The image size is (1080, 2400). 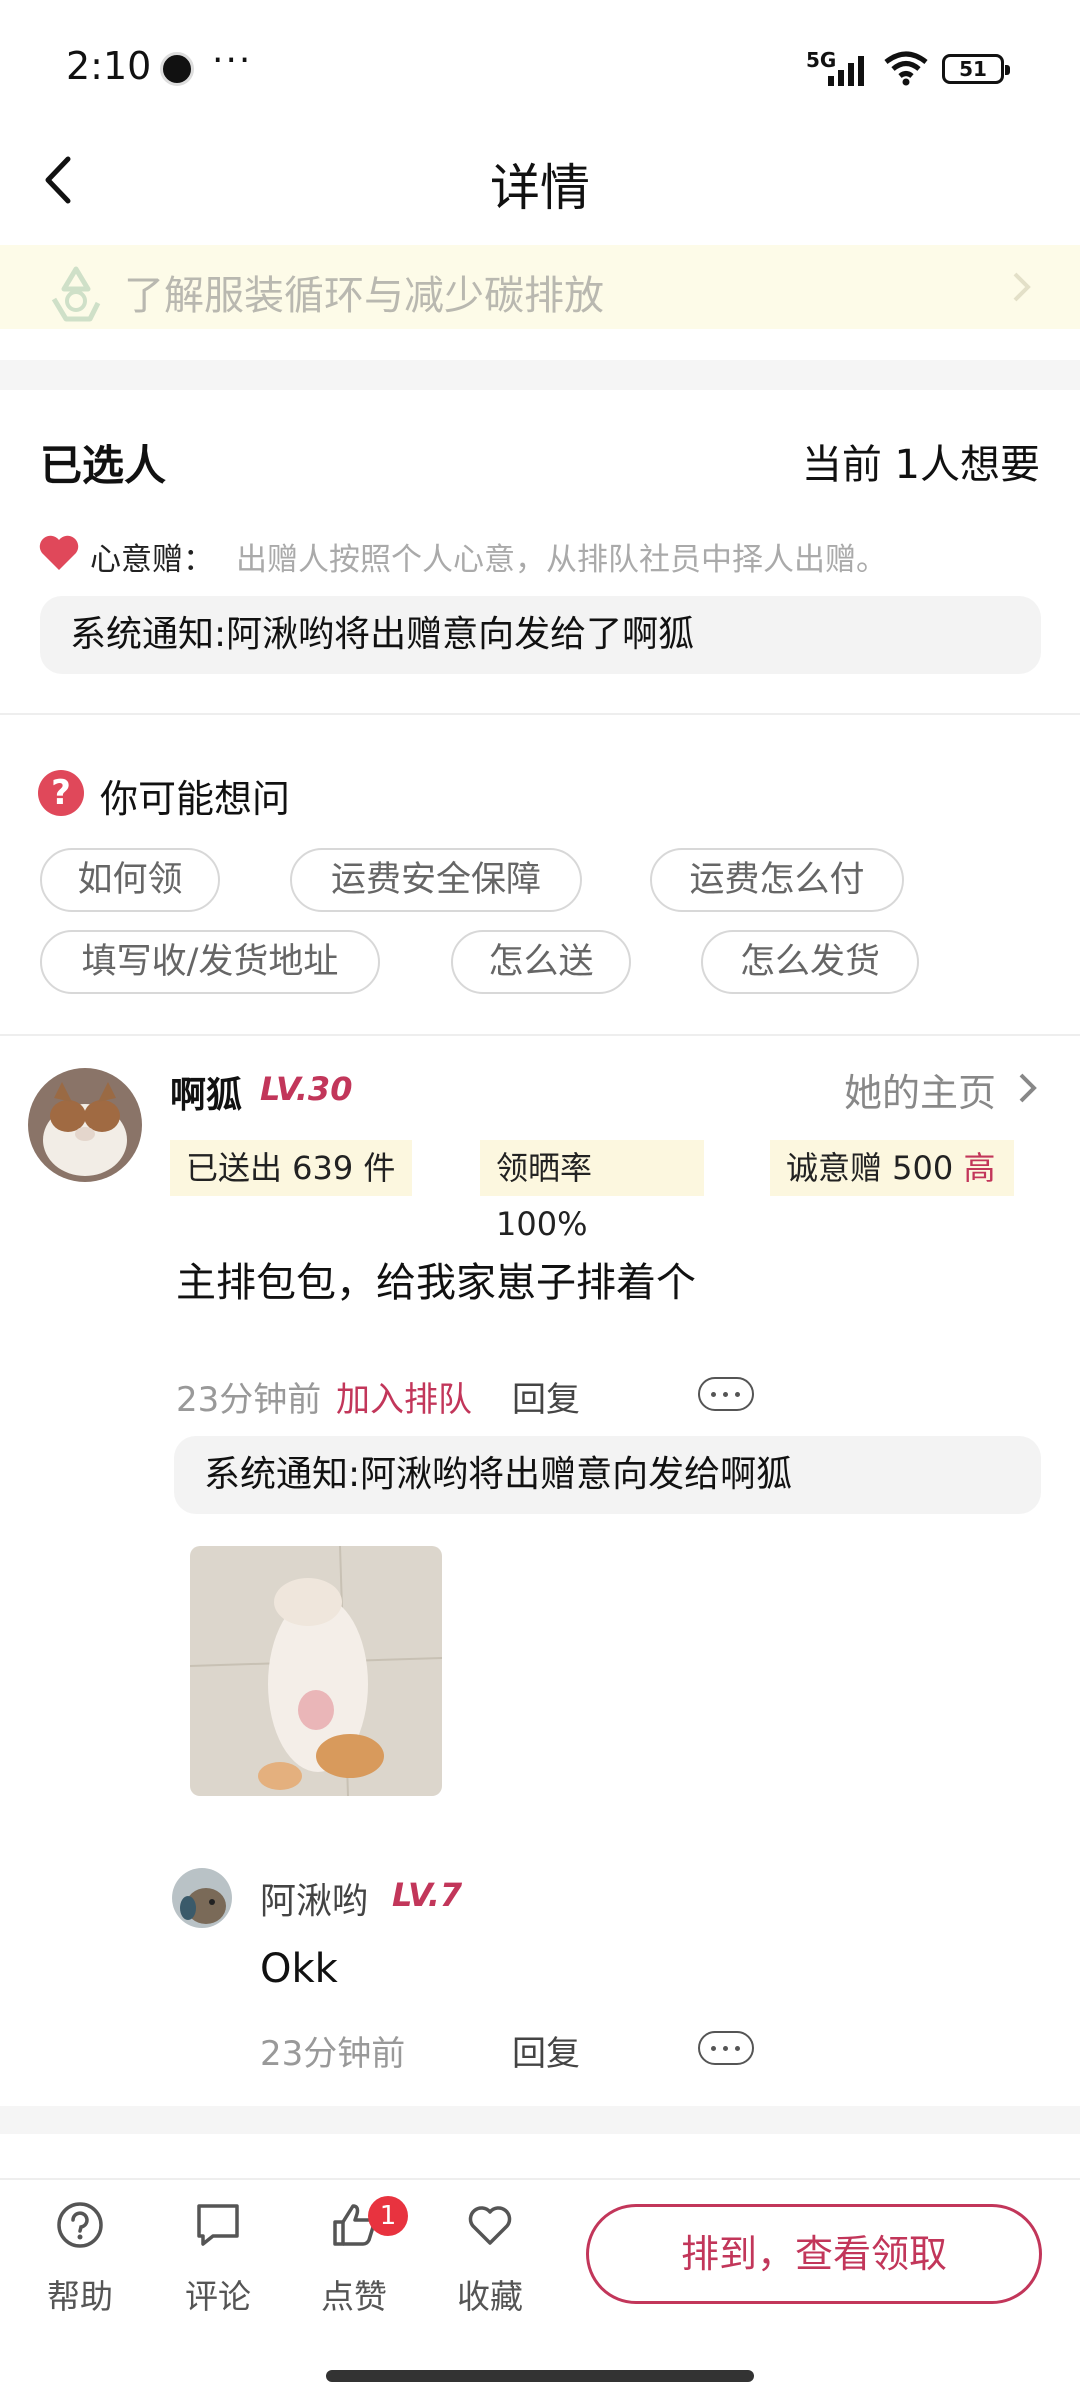 I want to click on faq-chip-shipping-guarantee: 运费安全保障, so click(x=436, y=880).